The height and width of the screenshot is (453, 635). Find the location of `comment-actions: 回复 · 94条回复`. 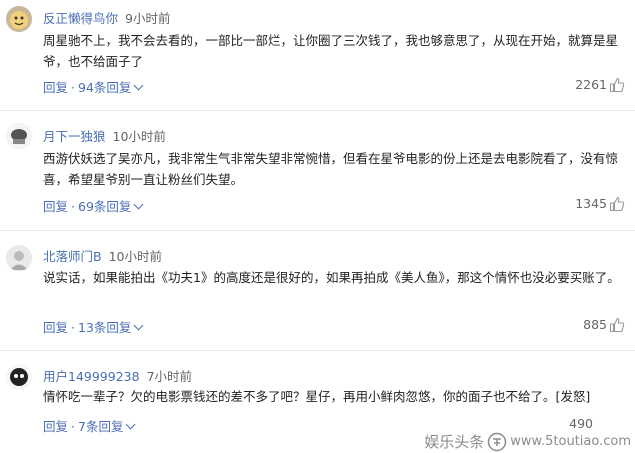

comment-actions: 回复 · 94条回复 is located at coordinates (93, 86).